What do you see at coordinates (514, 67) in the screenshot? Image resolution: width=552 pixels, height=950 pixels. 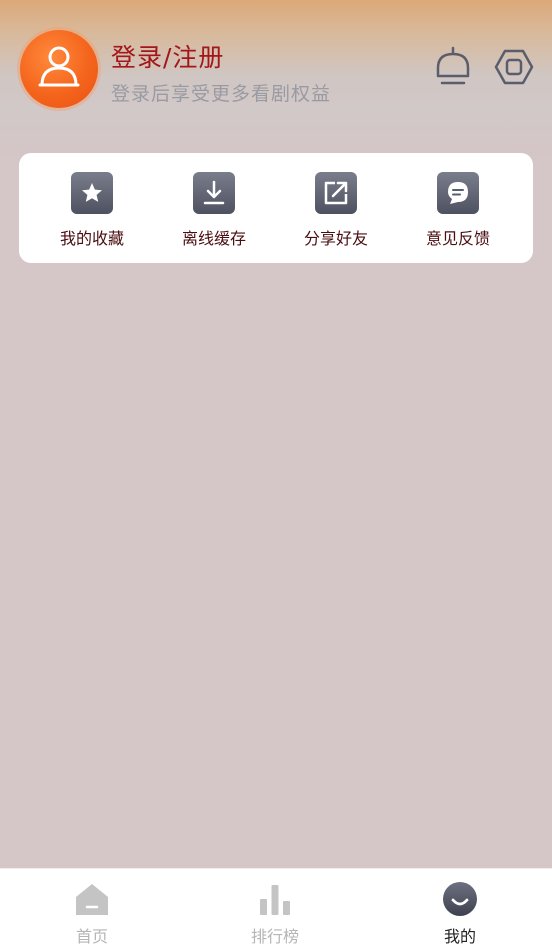 I see `settings-hexagon-icon` at bounding box center [514, 67].